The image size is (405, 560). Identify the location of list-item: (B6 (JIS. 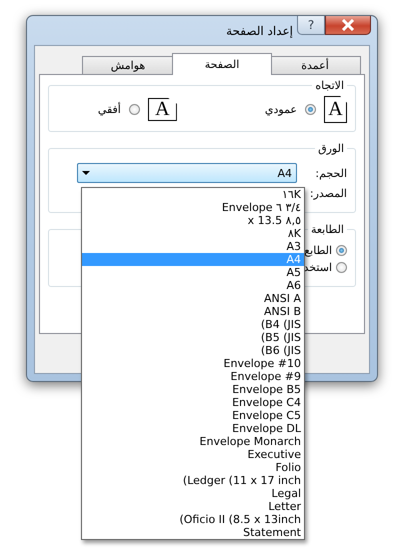
(193, 350).